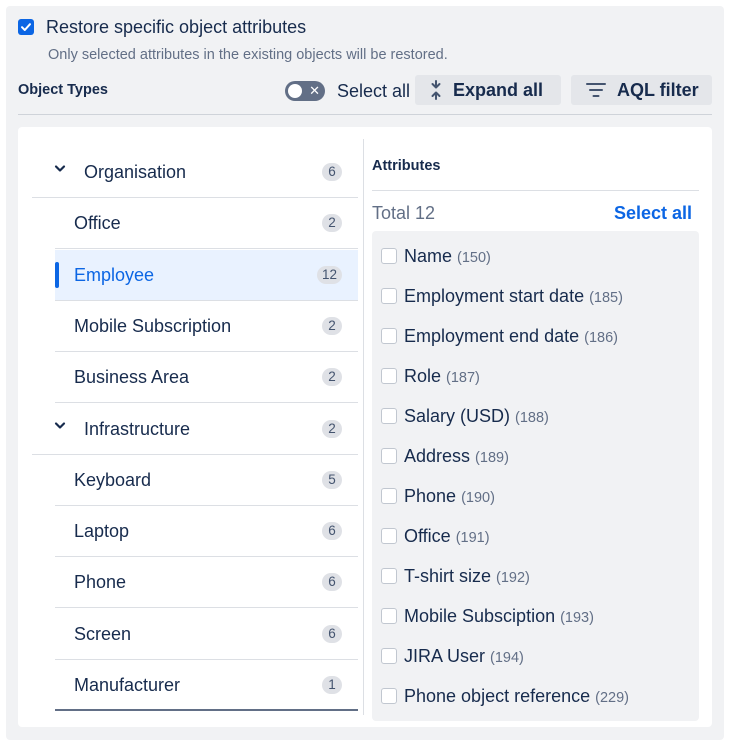 The image size is (732, 744). What do you see at coordinates (206, 532) in the screenshot?
I see `tree-item: Laptop 6` at bounding box center [206, 532].